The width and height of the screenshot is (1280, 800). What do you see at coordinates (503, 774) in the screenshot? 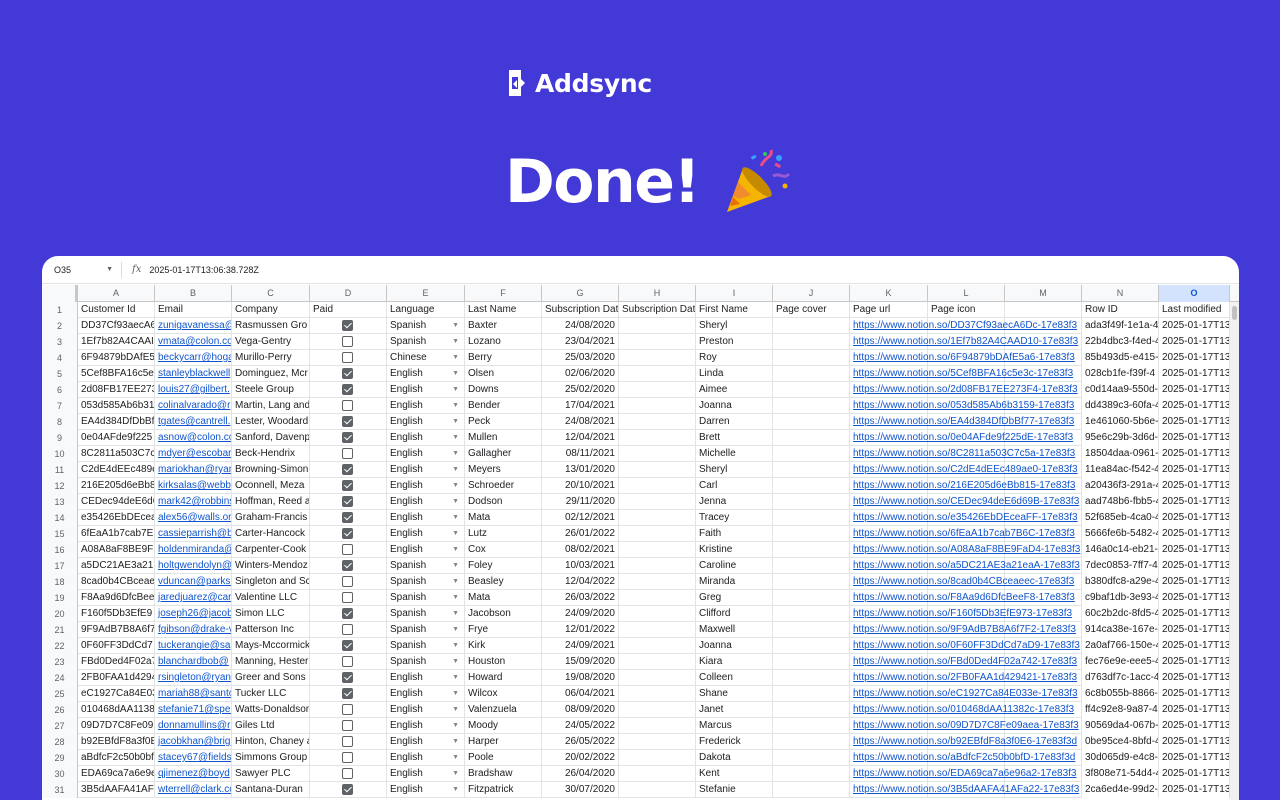
I see `last-name-cell: Bradshaw` at bounding box center [503, 774].